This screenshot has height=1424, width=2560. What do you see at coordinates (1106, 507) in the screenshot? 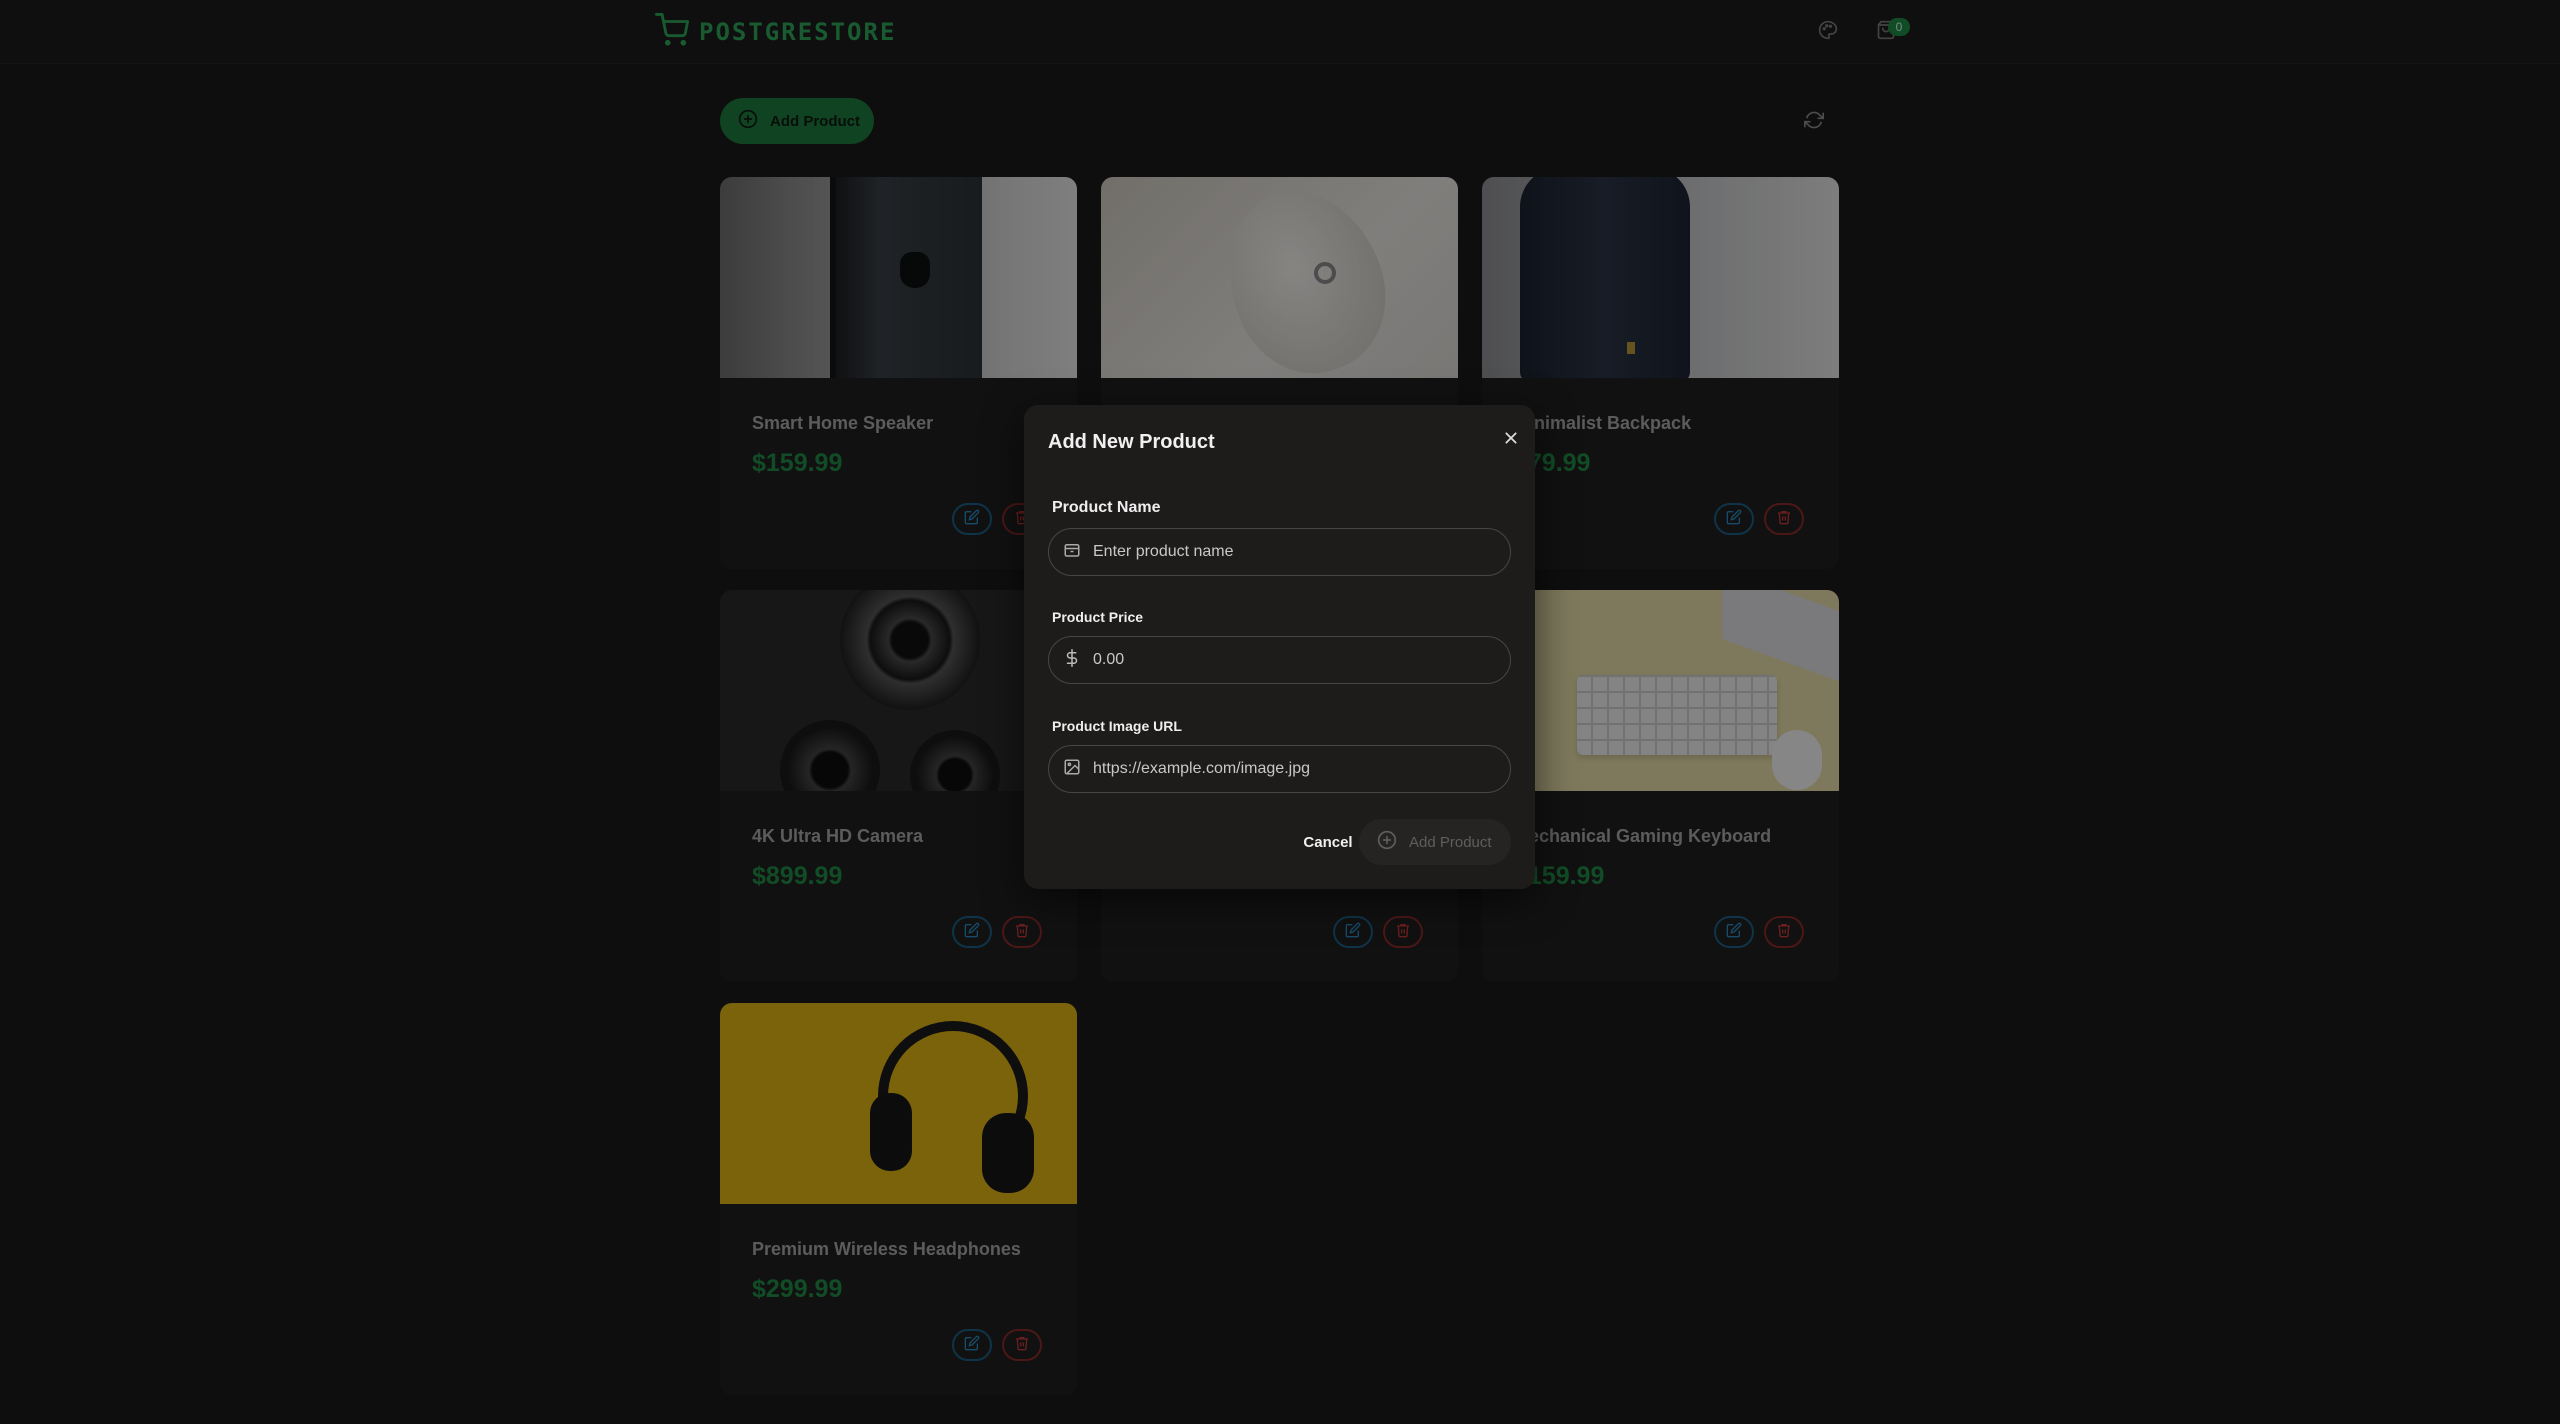
I see `product-name-label: Product Name` at bounding box center [1106, 507].